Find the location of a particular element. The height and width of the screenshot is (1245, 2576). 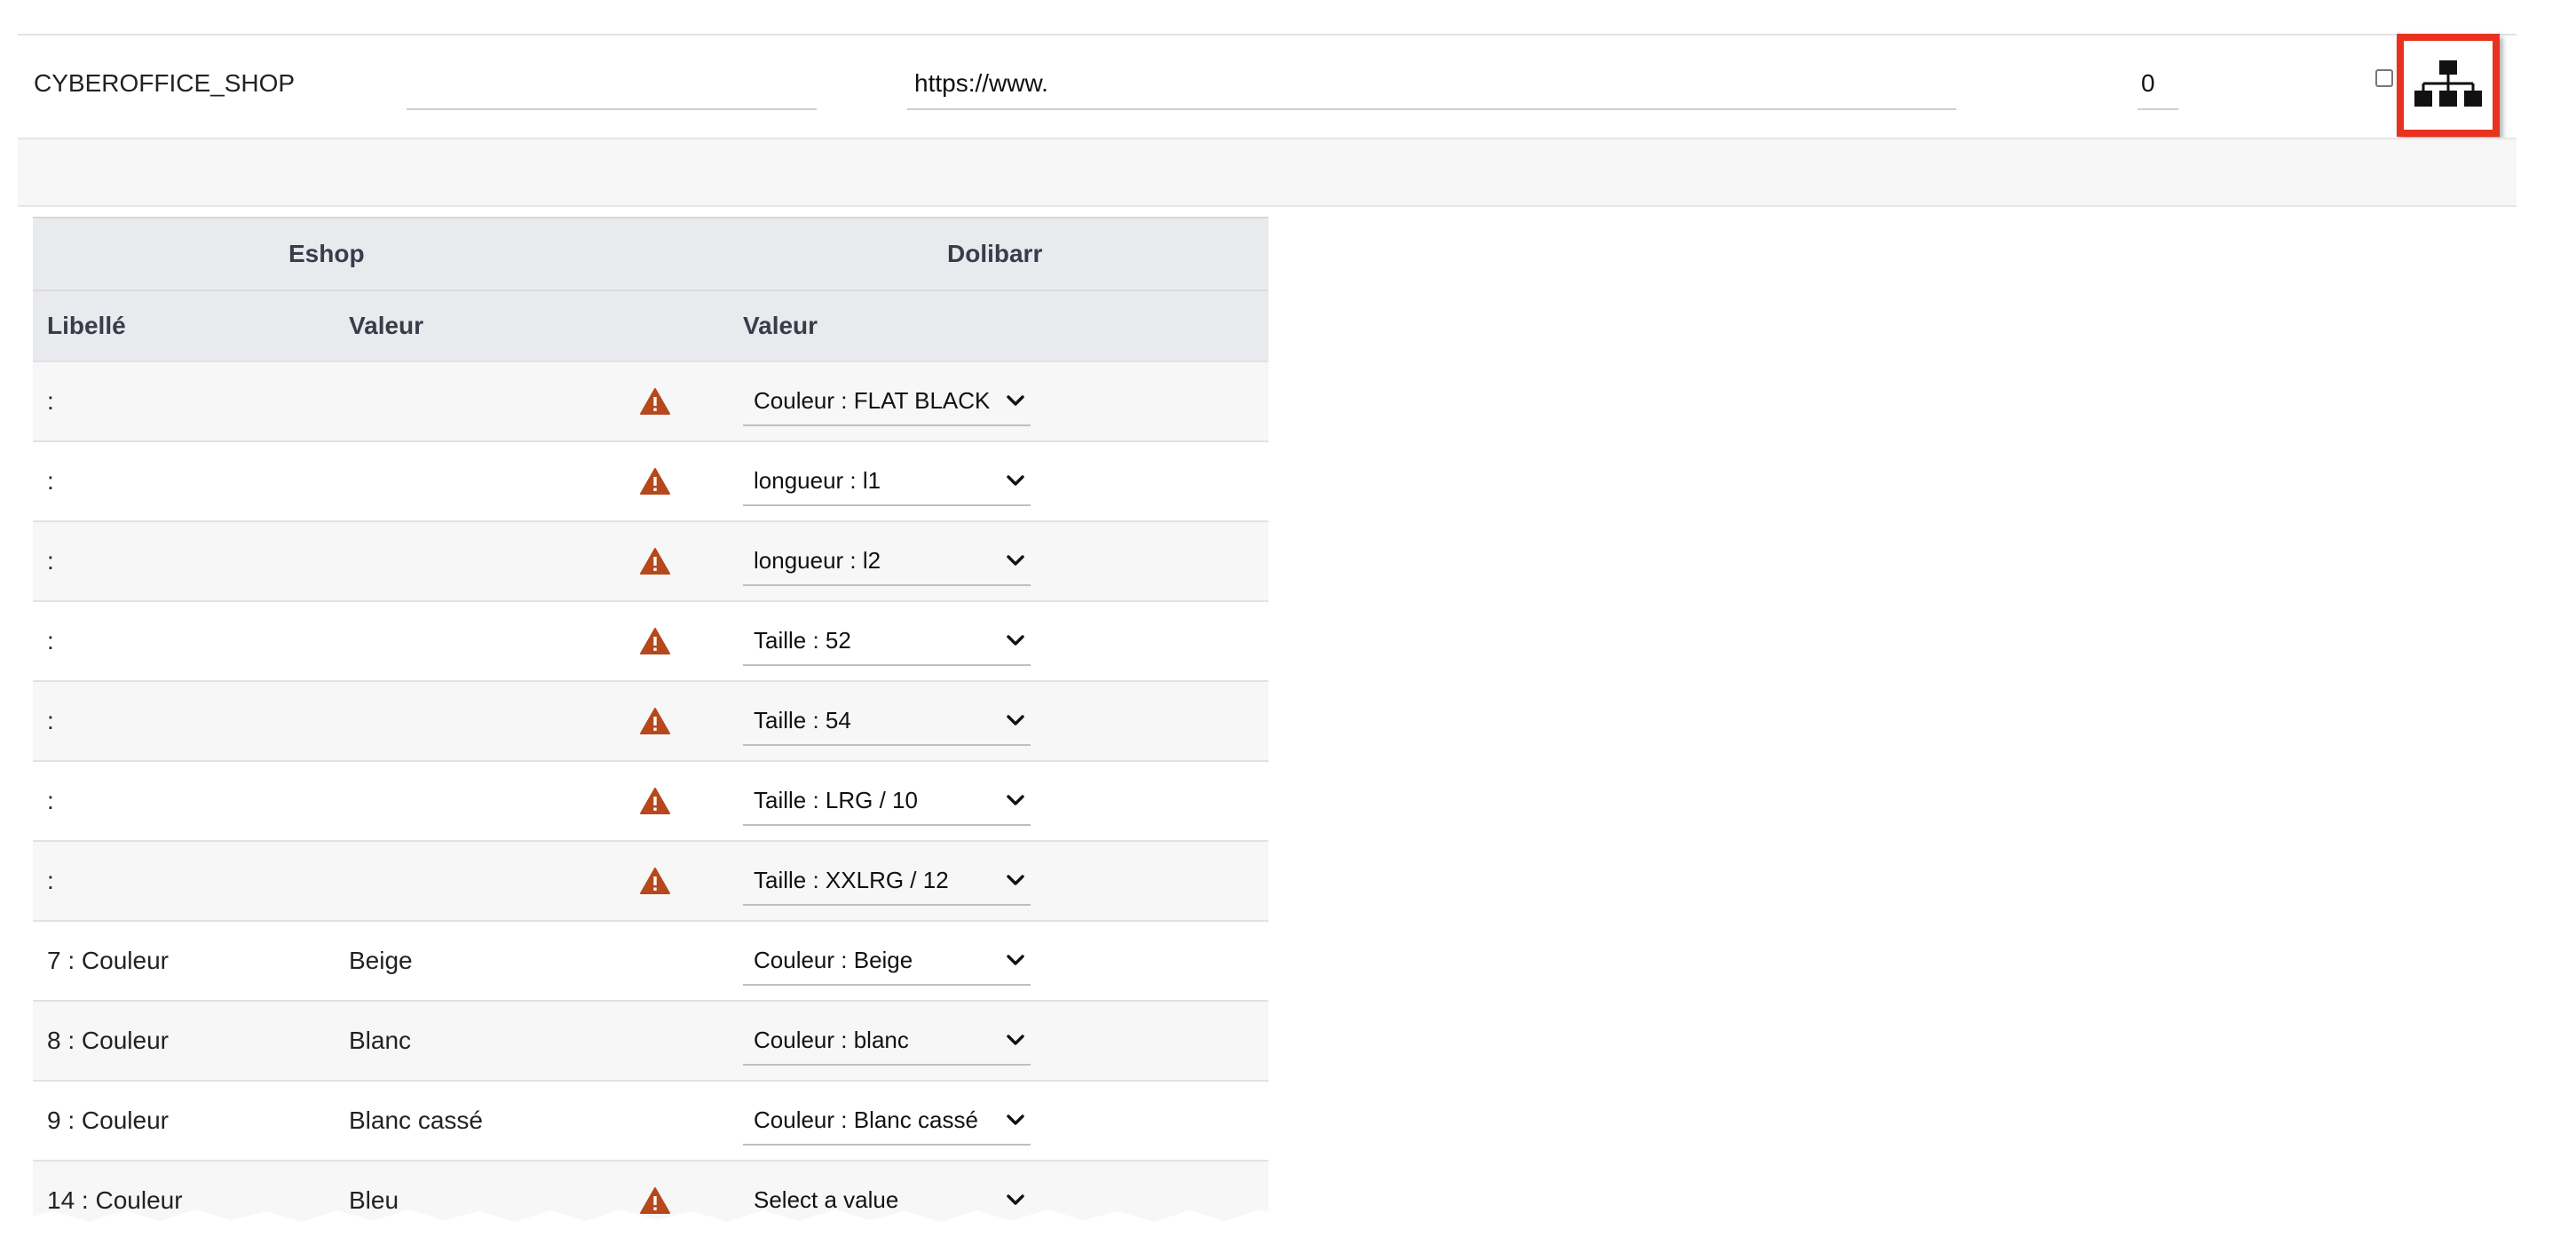

select-value: Taille : XXLRG / 12 is located at coordinates (851, 880).